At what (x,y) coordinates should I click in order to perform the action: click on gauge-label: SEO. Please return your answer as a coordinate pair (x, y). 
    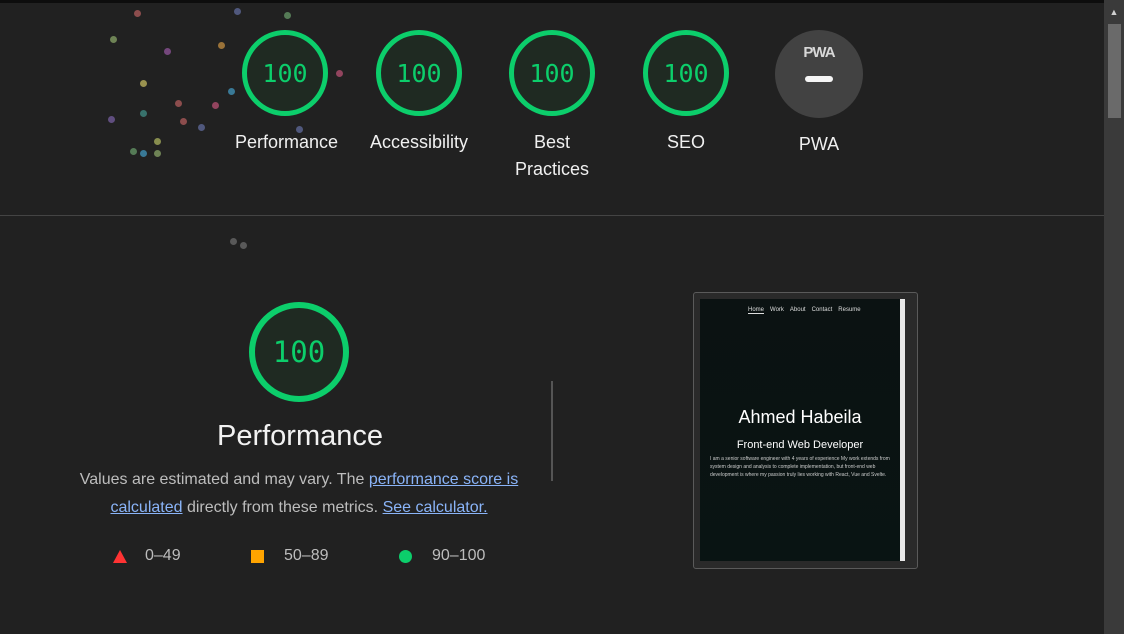
    Looking at the image, I should click on (685, 142).